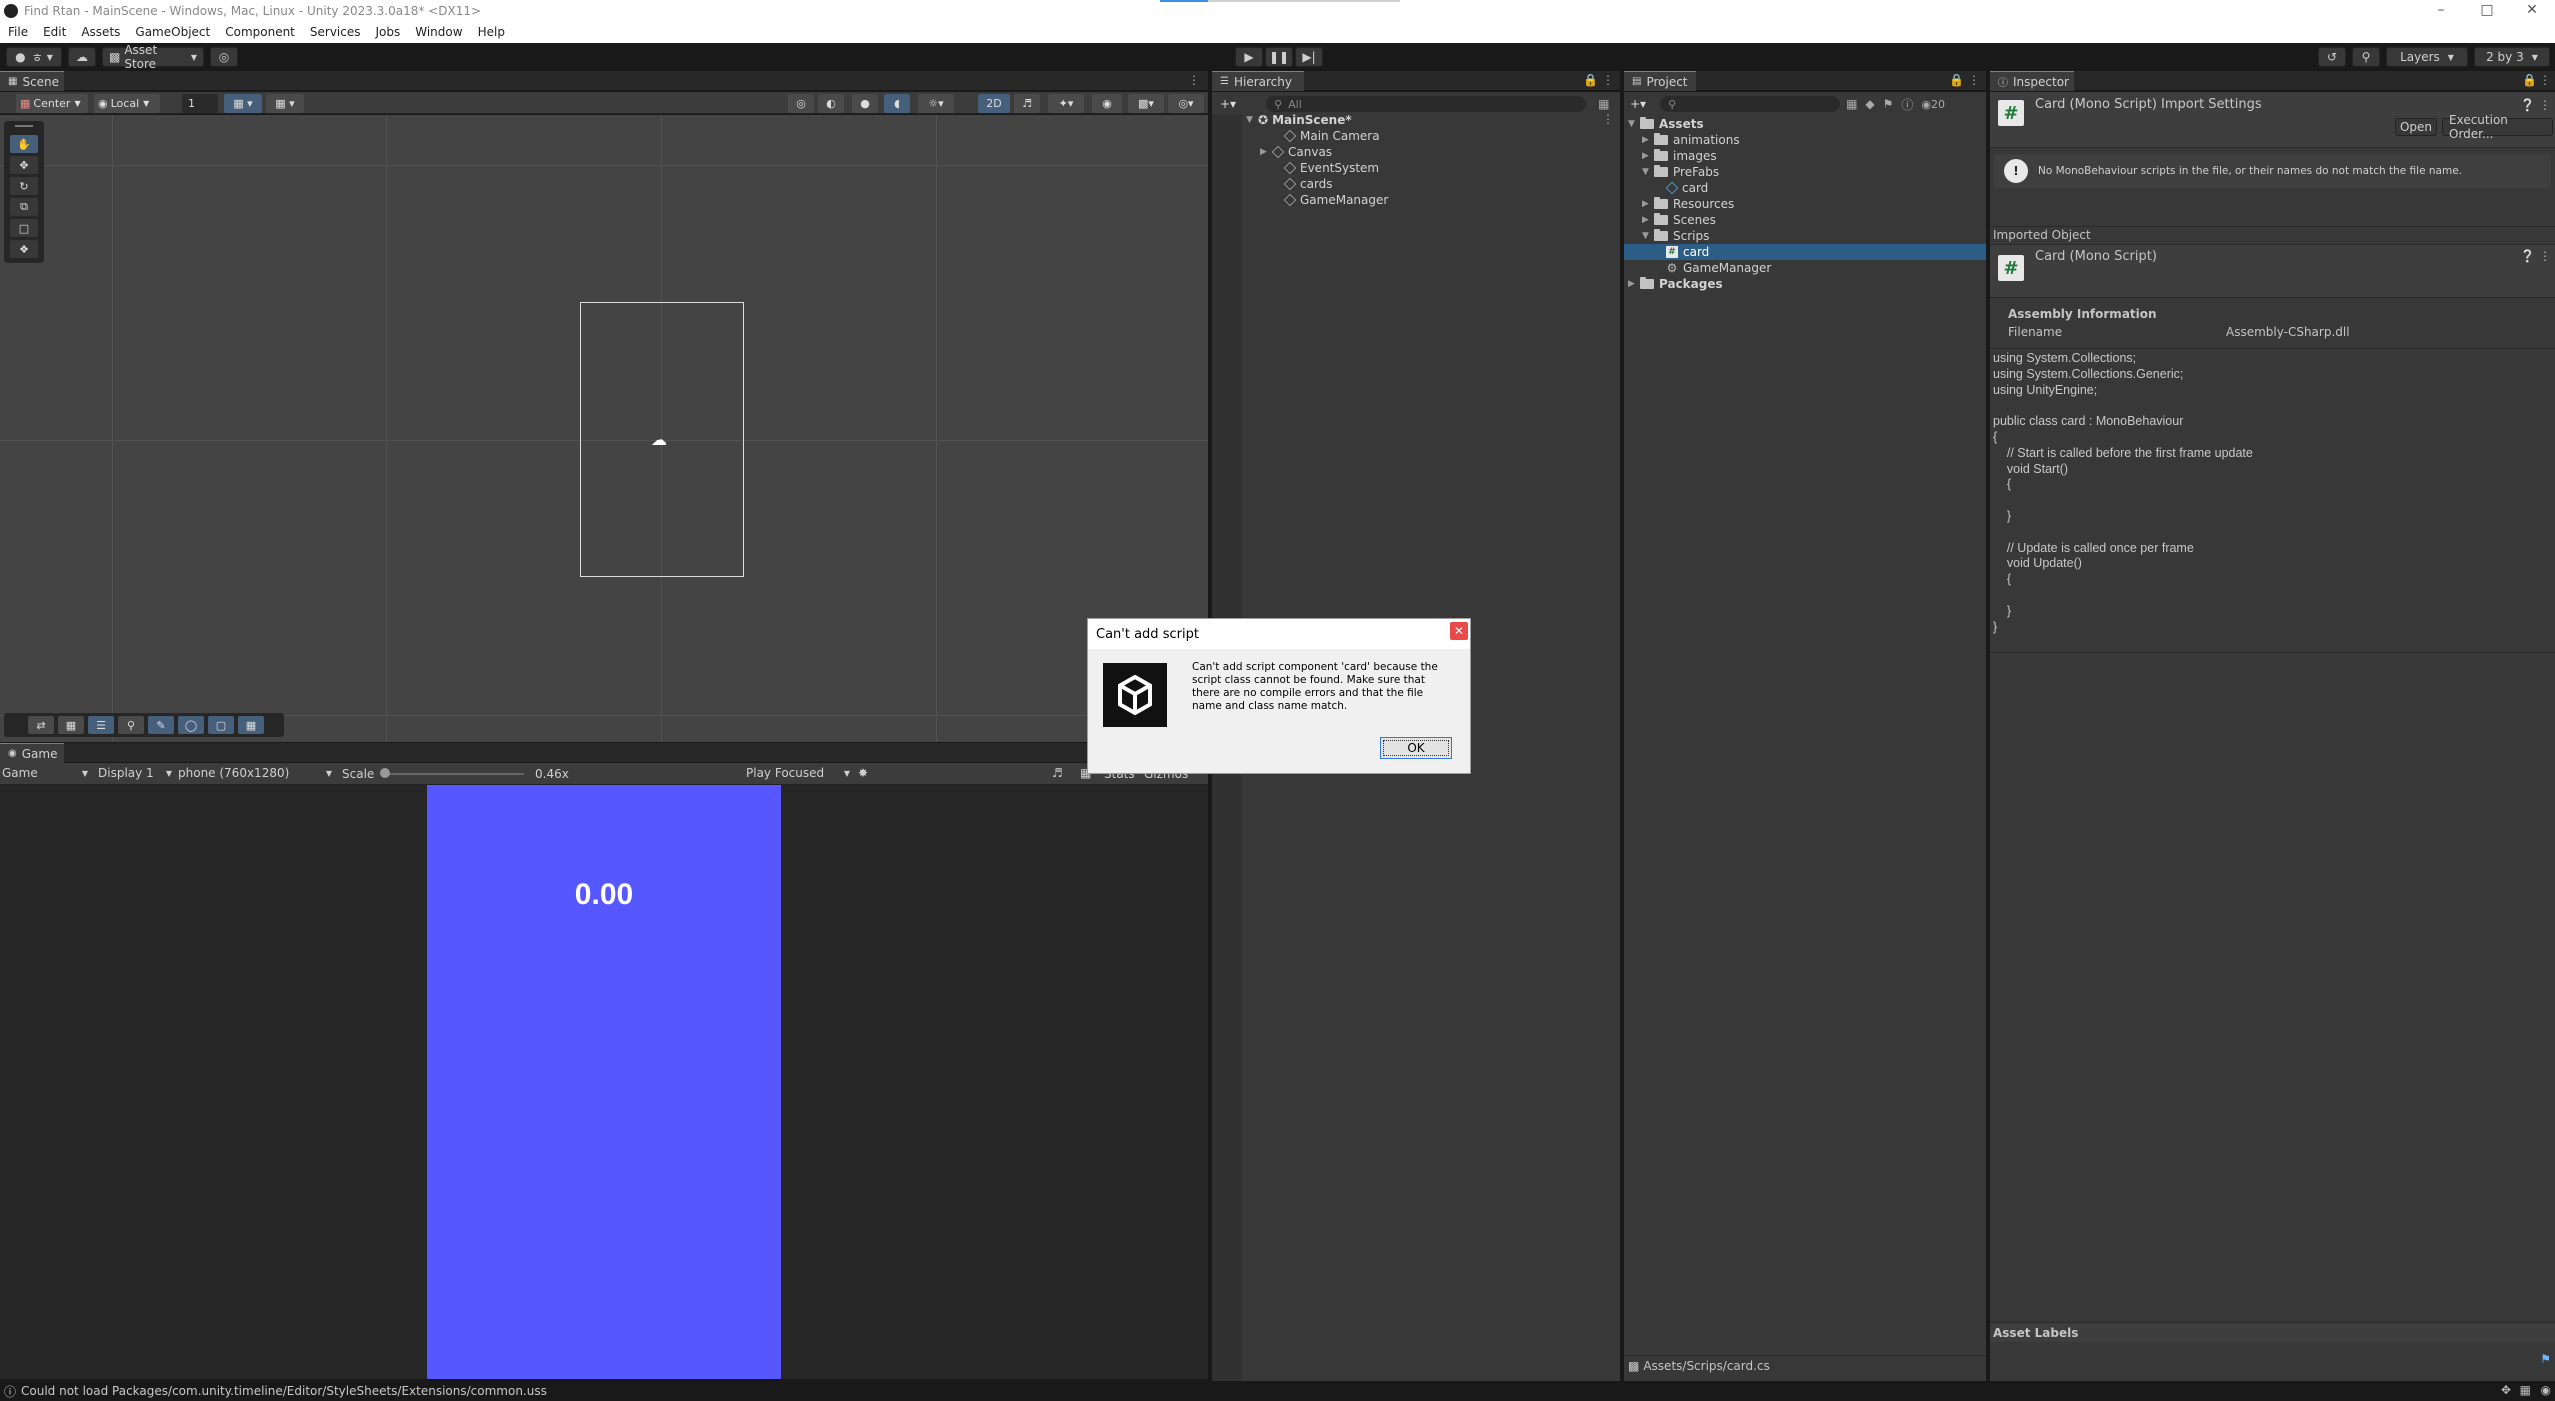 The image size is (2555, 1401). I want to click on dialog-close-button: ✕, so click(1459, 631).